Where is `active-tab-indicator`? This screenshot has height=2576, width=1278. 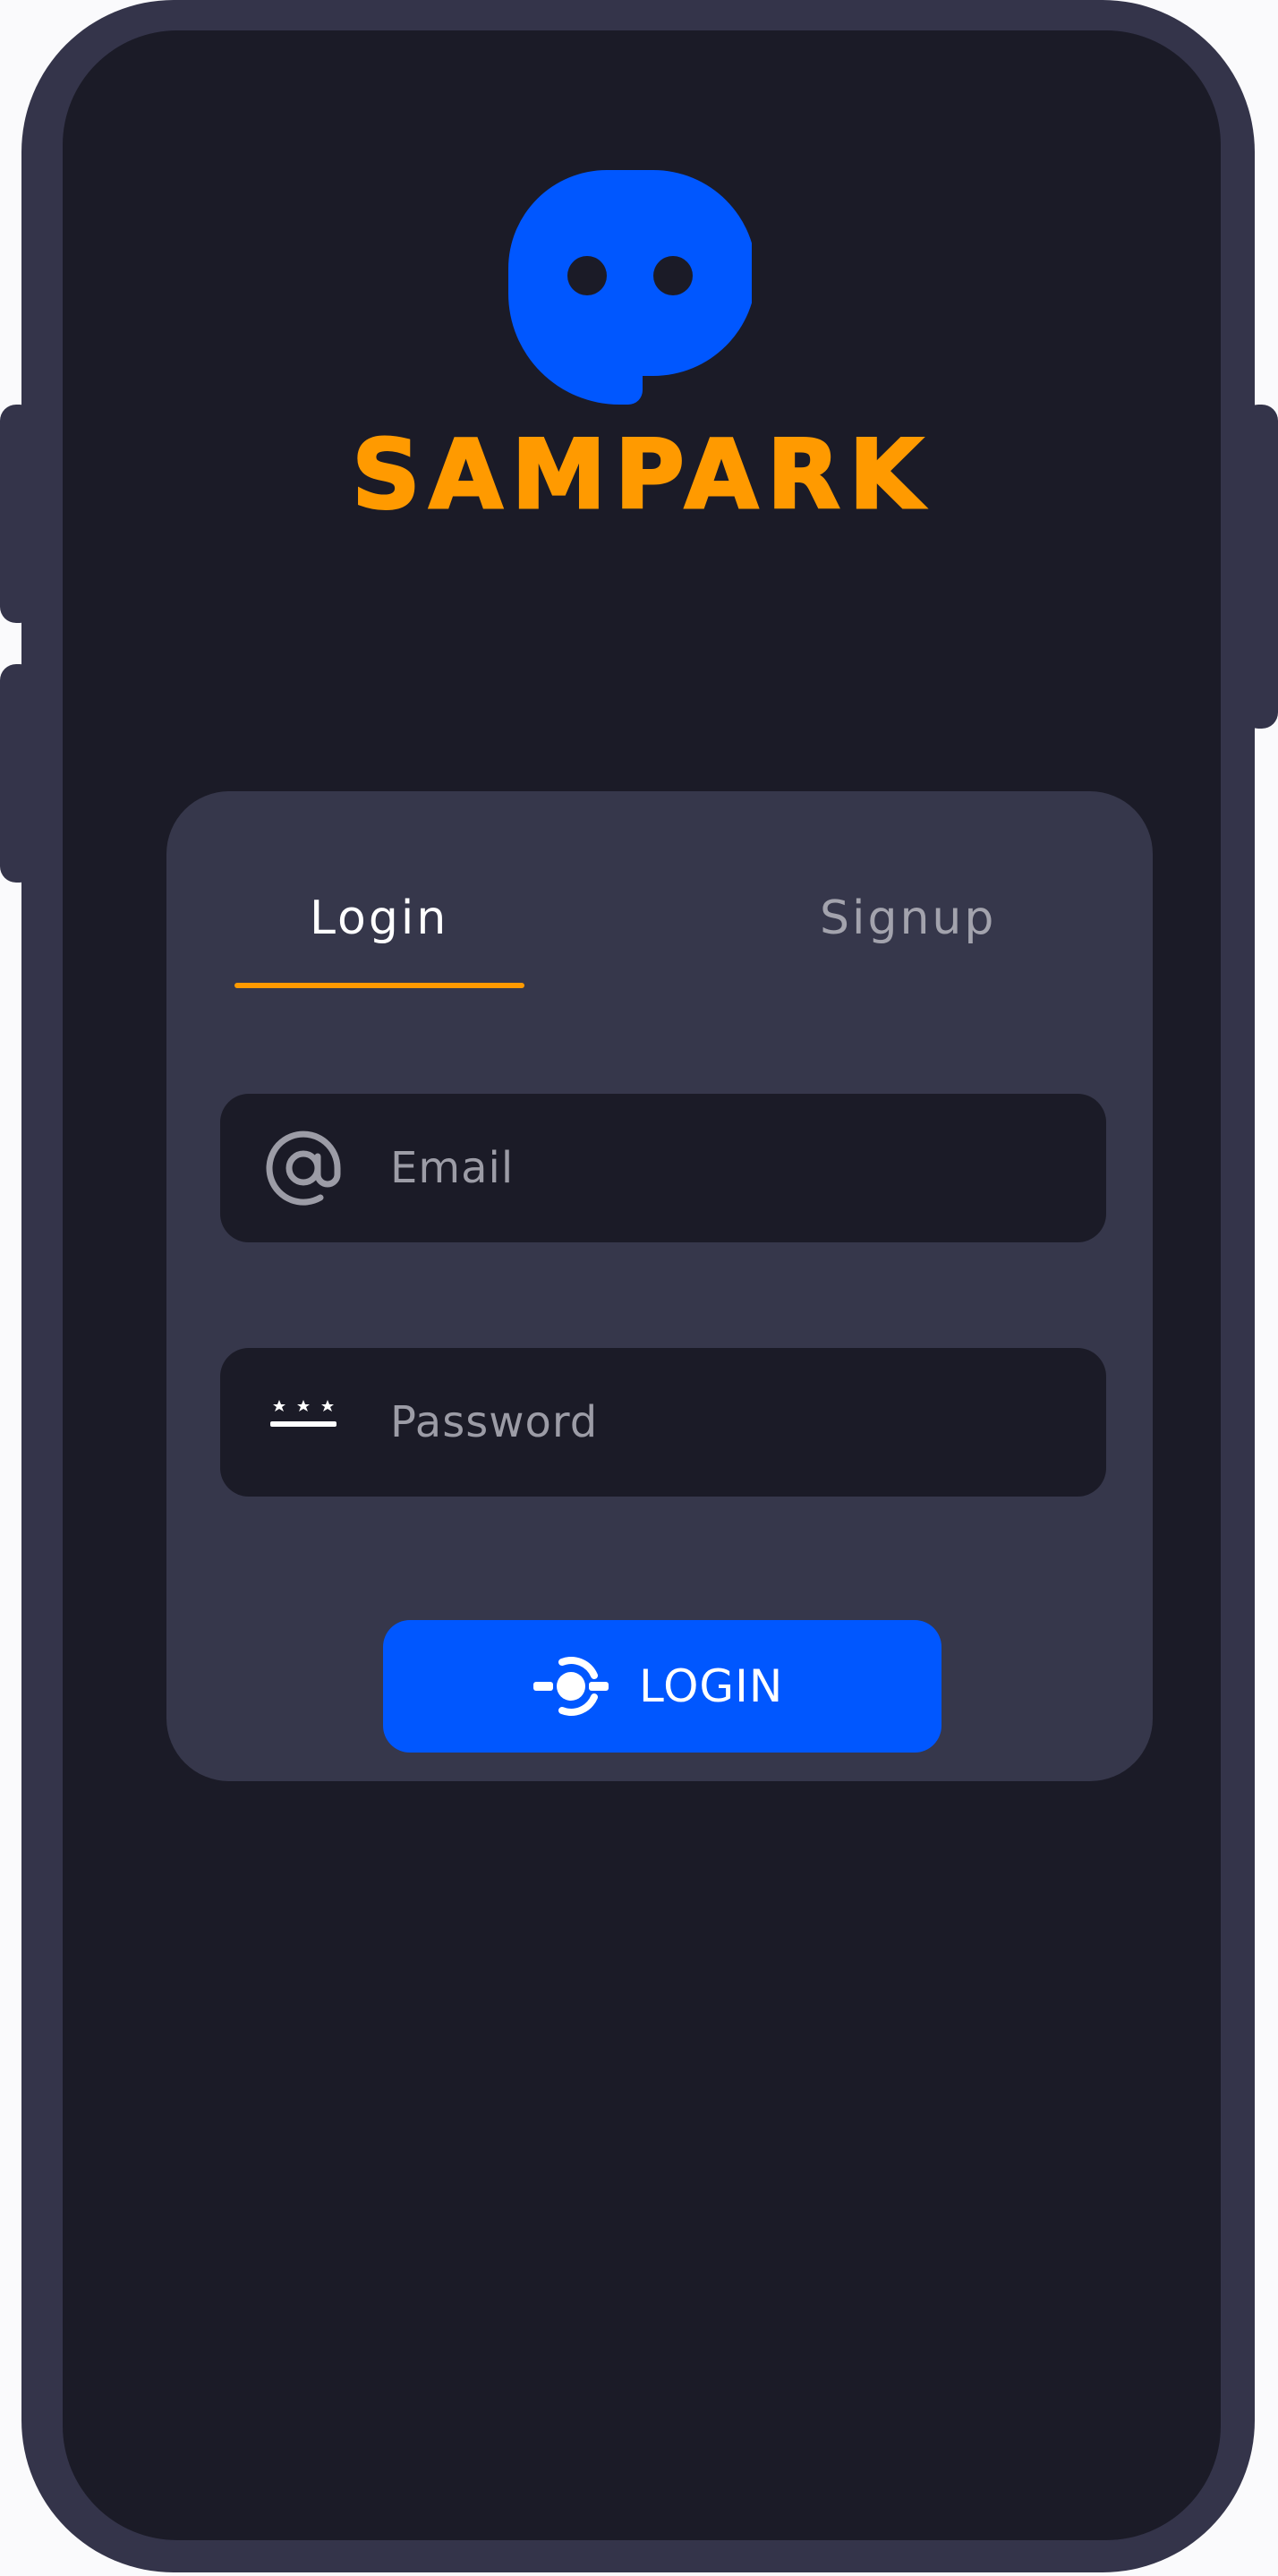
active-tab-indicator is located at coordinates (379, 985).